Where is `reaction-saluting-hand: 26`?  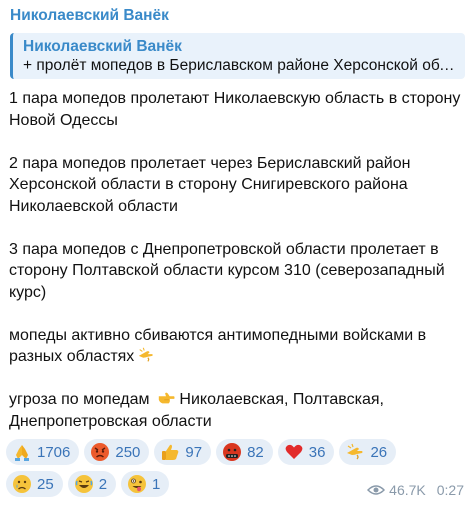 reaction-saluting-hand: 26 is located at coordinates (368, 452).